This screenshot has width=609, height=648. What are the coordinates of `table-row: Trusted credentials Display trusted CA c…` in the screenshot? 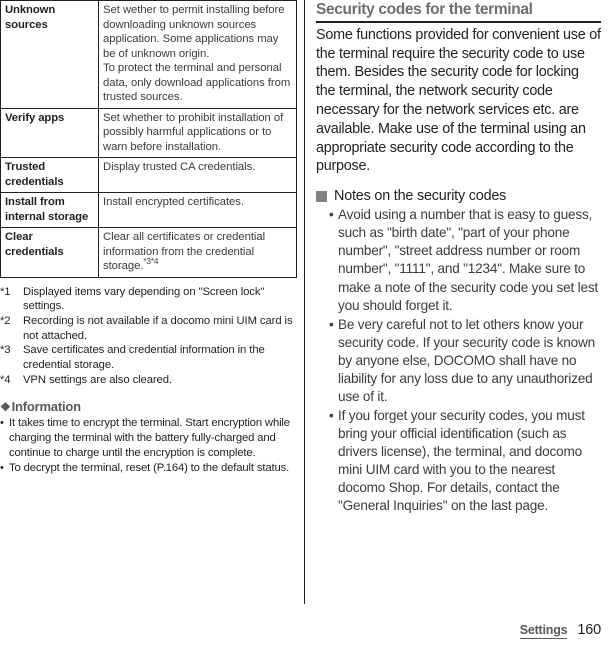 It's located at (148, 175).